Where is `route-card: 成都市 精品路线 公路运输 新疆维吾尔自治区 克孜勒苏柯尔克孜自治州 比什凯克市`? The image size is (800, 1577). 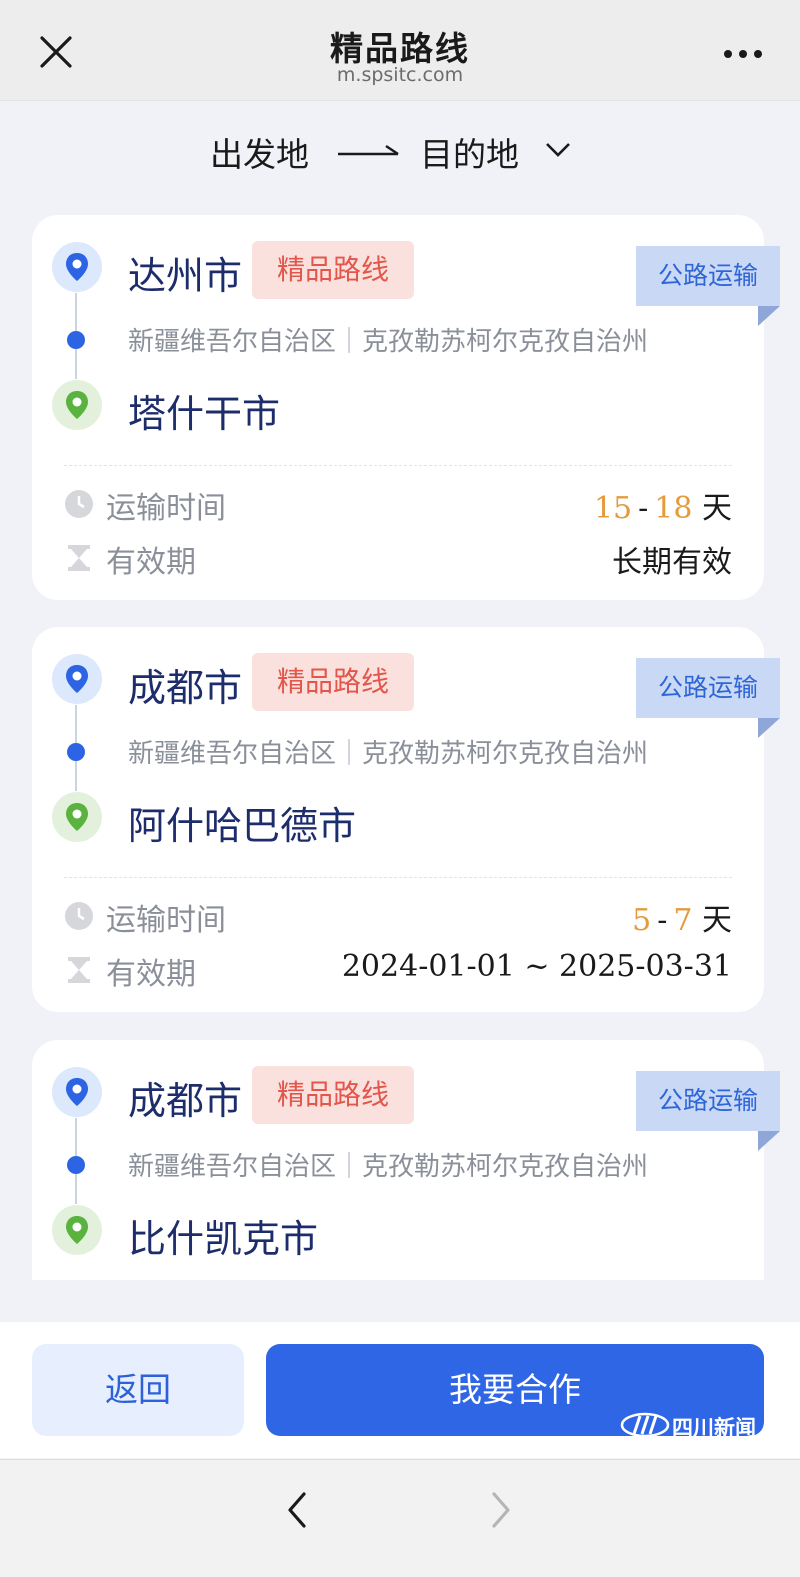
route-card: 成都市 精品路线 公路运输 新疆维吾尔自治区 克孜勒苏柯尔克孜自治州 比什凯克市 is located at coordinates (406, 1160).